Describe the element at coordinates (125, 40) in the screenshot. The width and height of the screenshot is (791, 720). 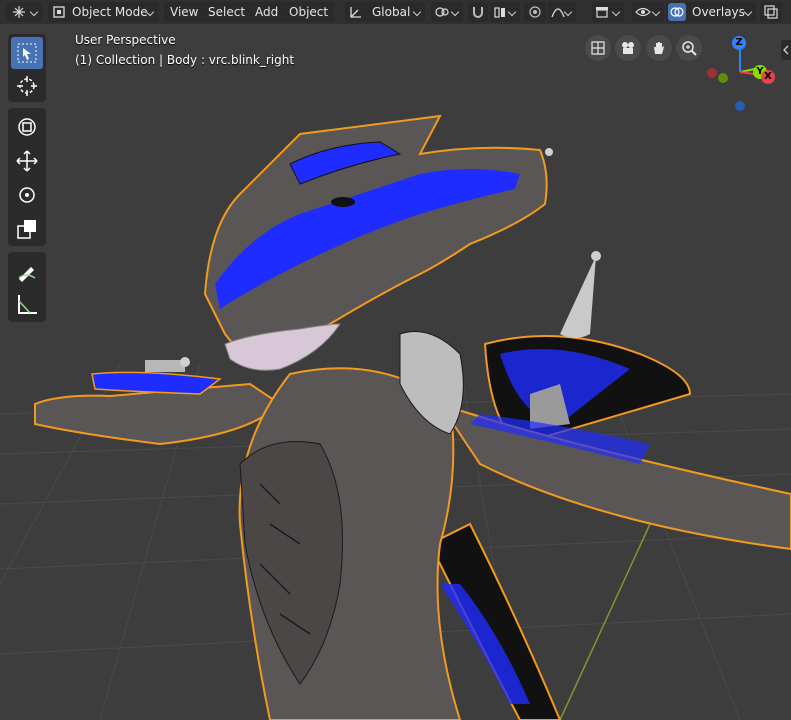
I see `perspective-label: User Perspective` at that location.